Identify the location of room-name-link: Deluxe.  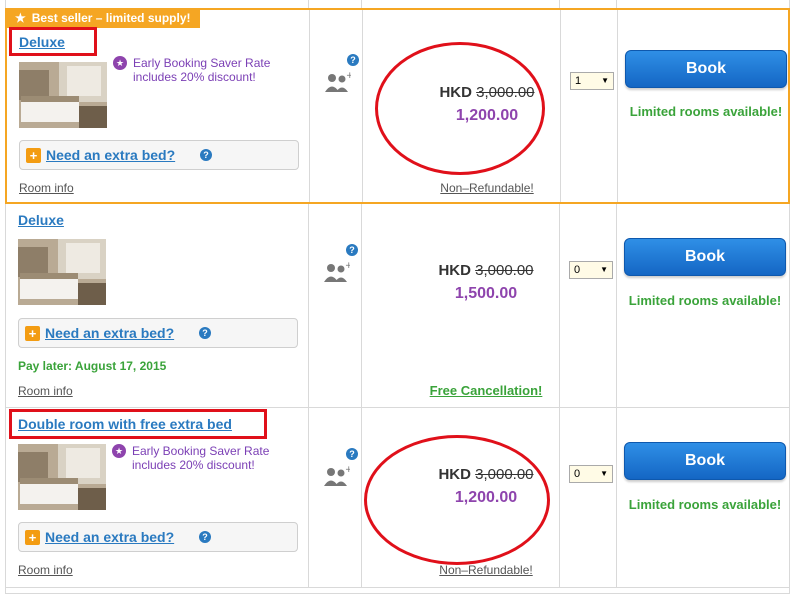
(41, 220).